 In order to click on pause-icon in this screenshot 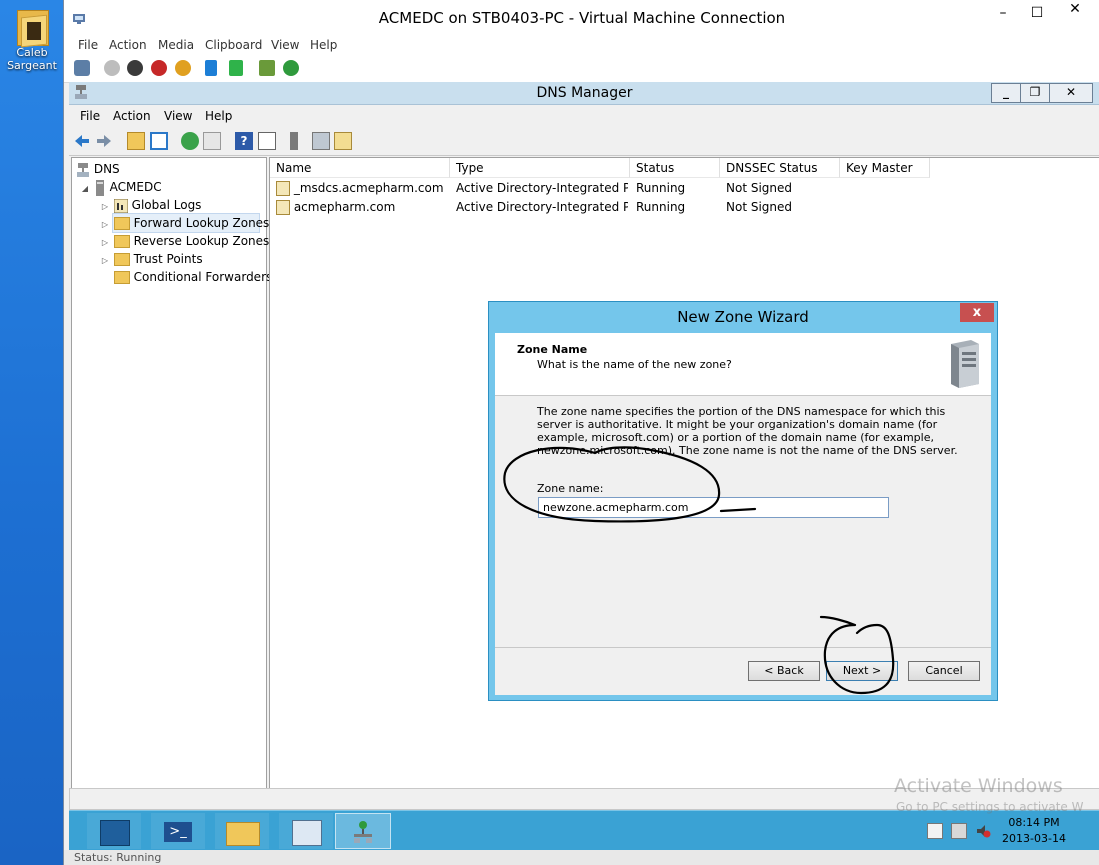, I will do `click(211, 68)`.